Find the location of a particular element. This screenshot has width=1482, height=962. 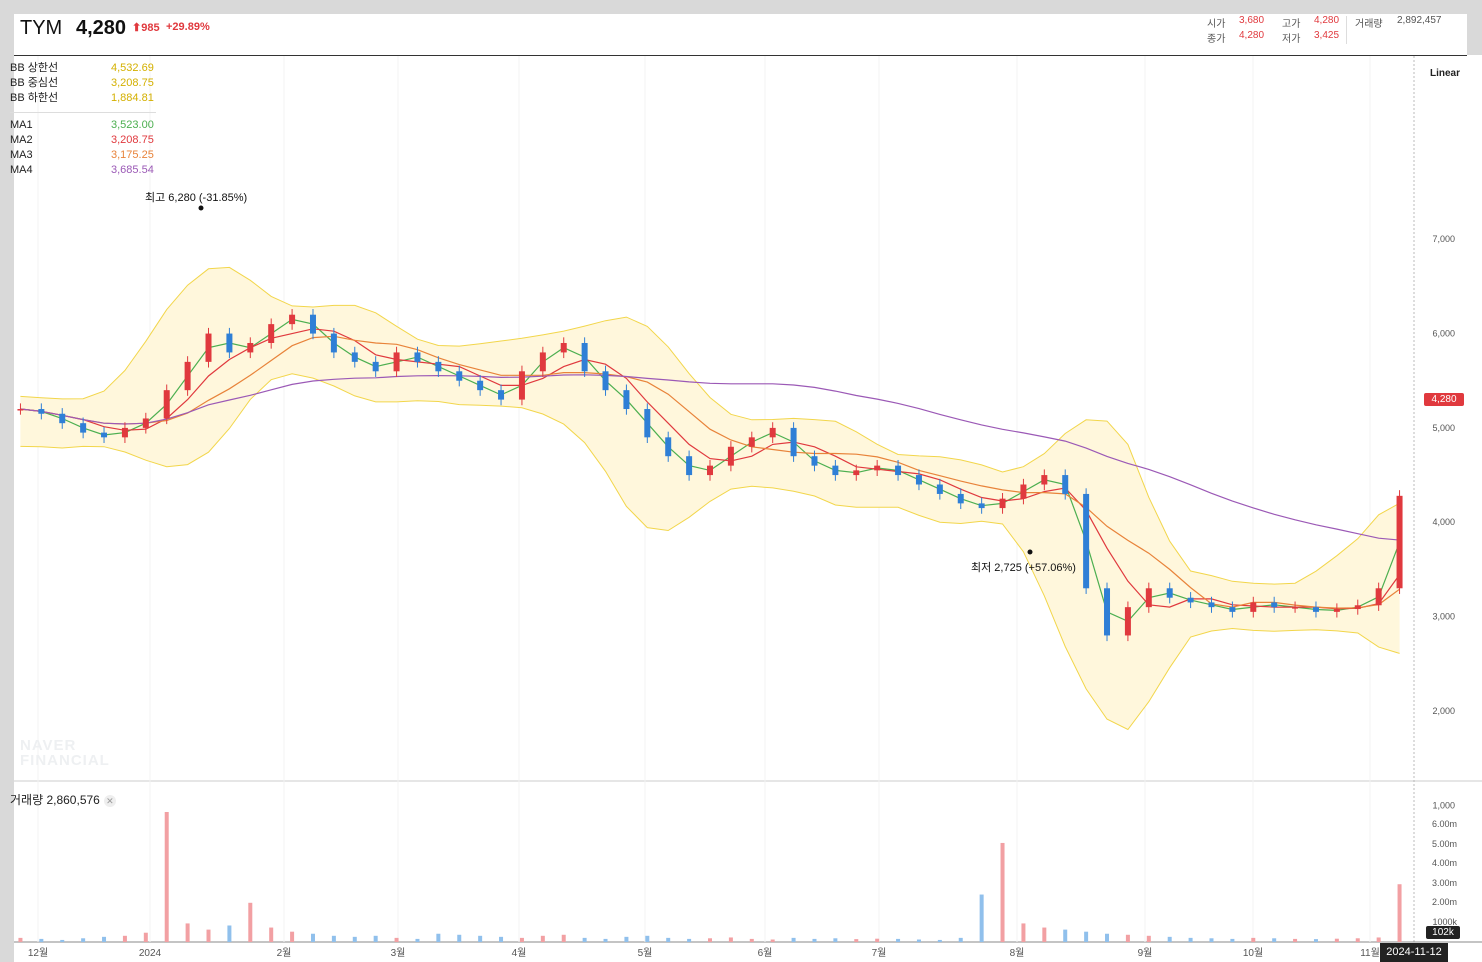

high-marker is located at coordinates (201, 208).